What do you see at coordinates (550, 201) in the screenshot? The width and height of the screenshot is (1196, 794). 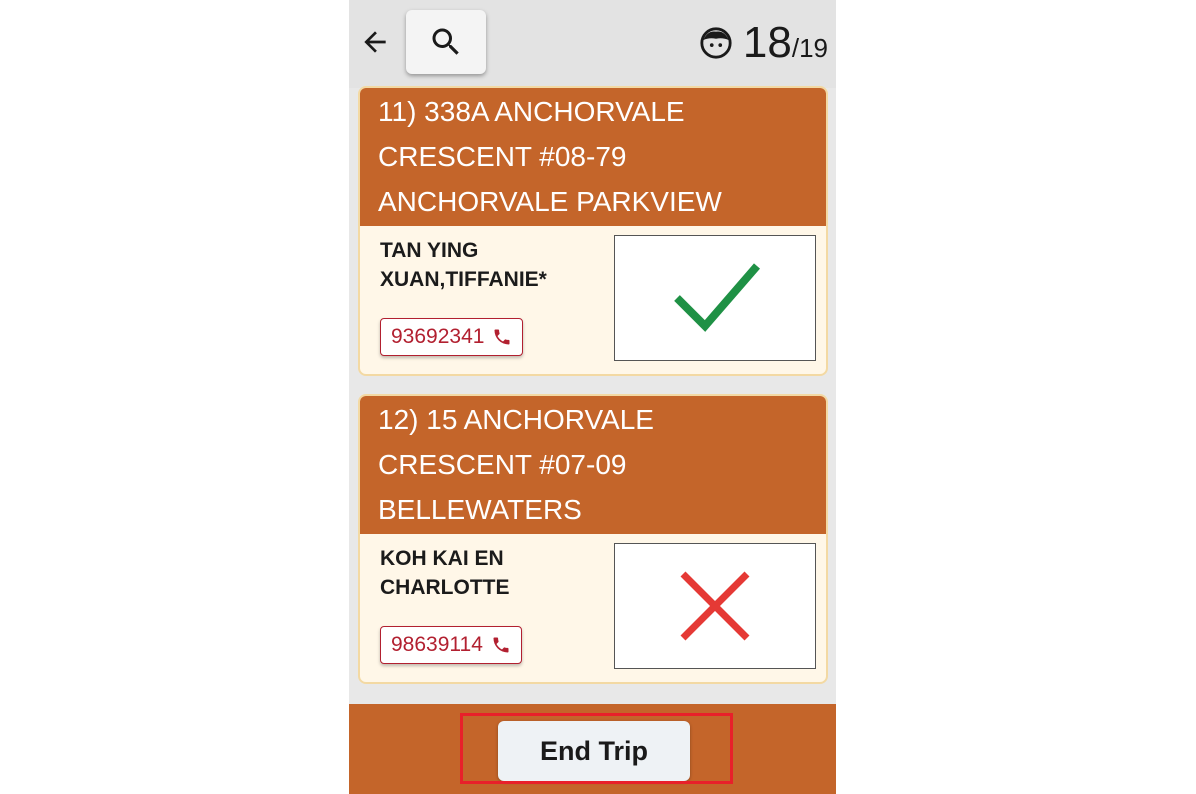 I see `address-line: ANCHORVALE PARKVIEW` at bounding box center [550, 201].